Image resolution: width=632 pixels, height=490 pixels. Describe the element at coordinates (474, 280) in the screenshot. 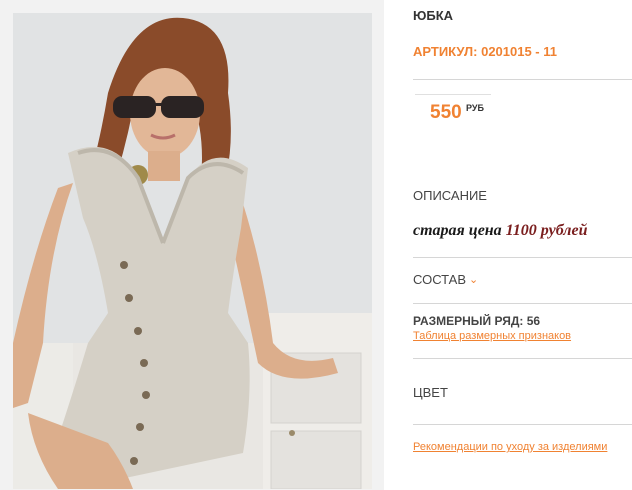

I see `chevron-down-icon: ⌄` at that location.